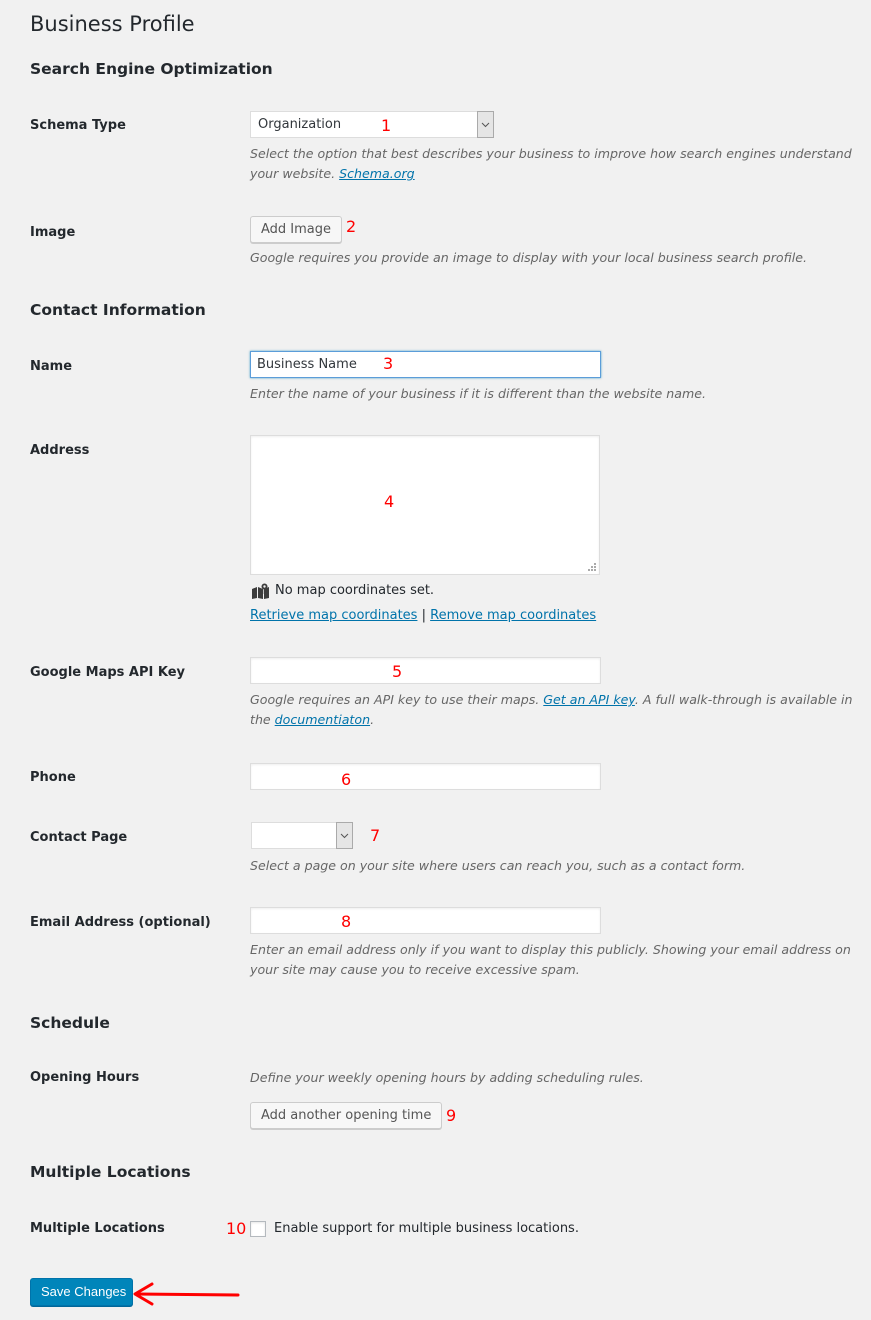 This screenshot has height=1320, width=871. What do you see at coordinates (97, 1228) in the screenshot?
I see `multiple-locations-label: Multiple Locations` at bounding box center [97, 1228].